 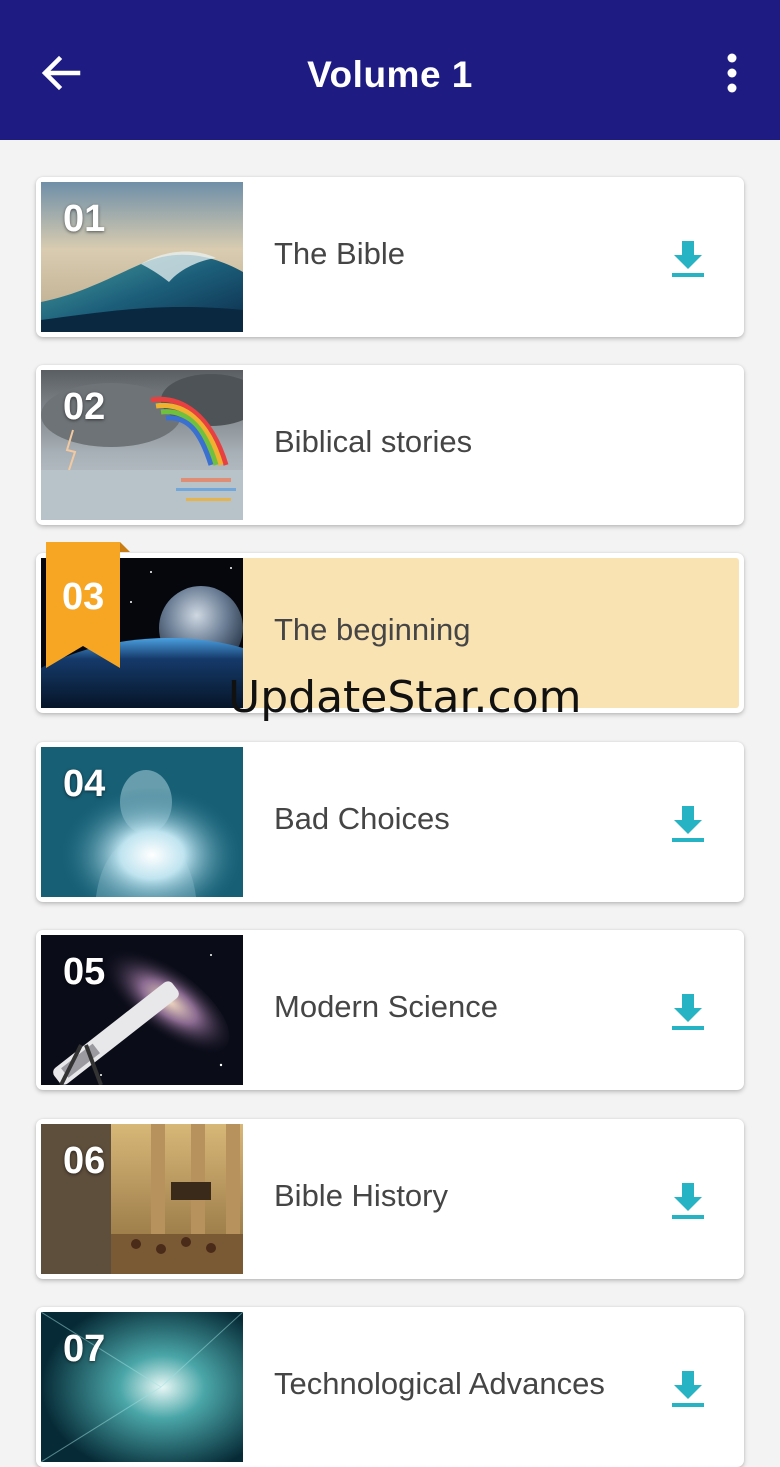 What do you see at coordinates (84, 1161) in the screenshot?
I see `chapter-number: 06` at bounding box center [84, 1161].